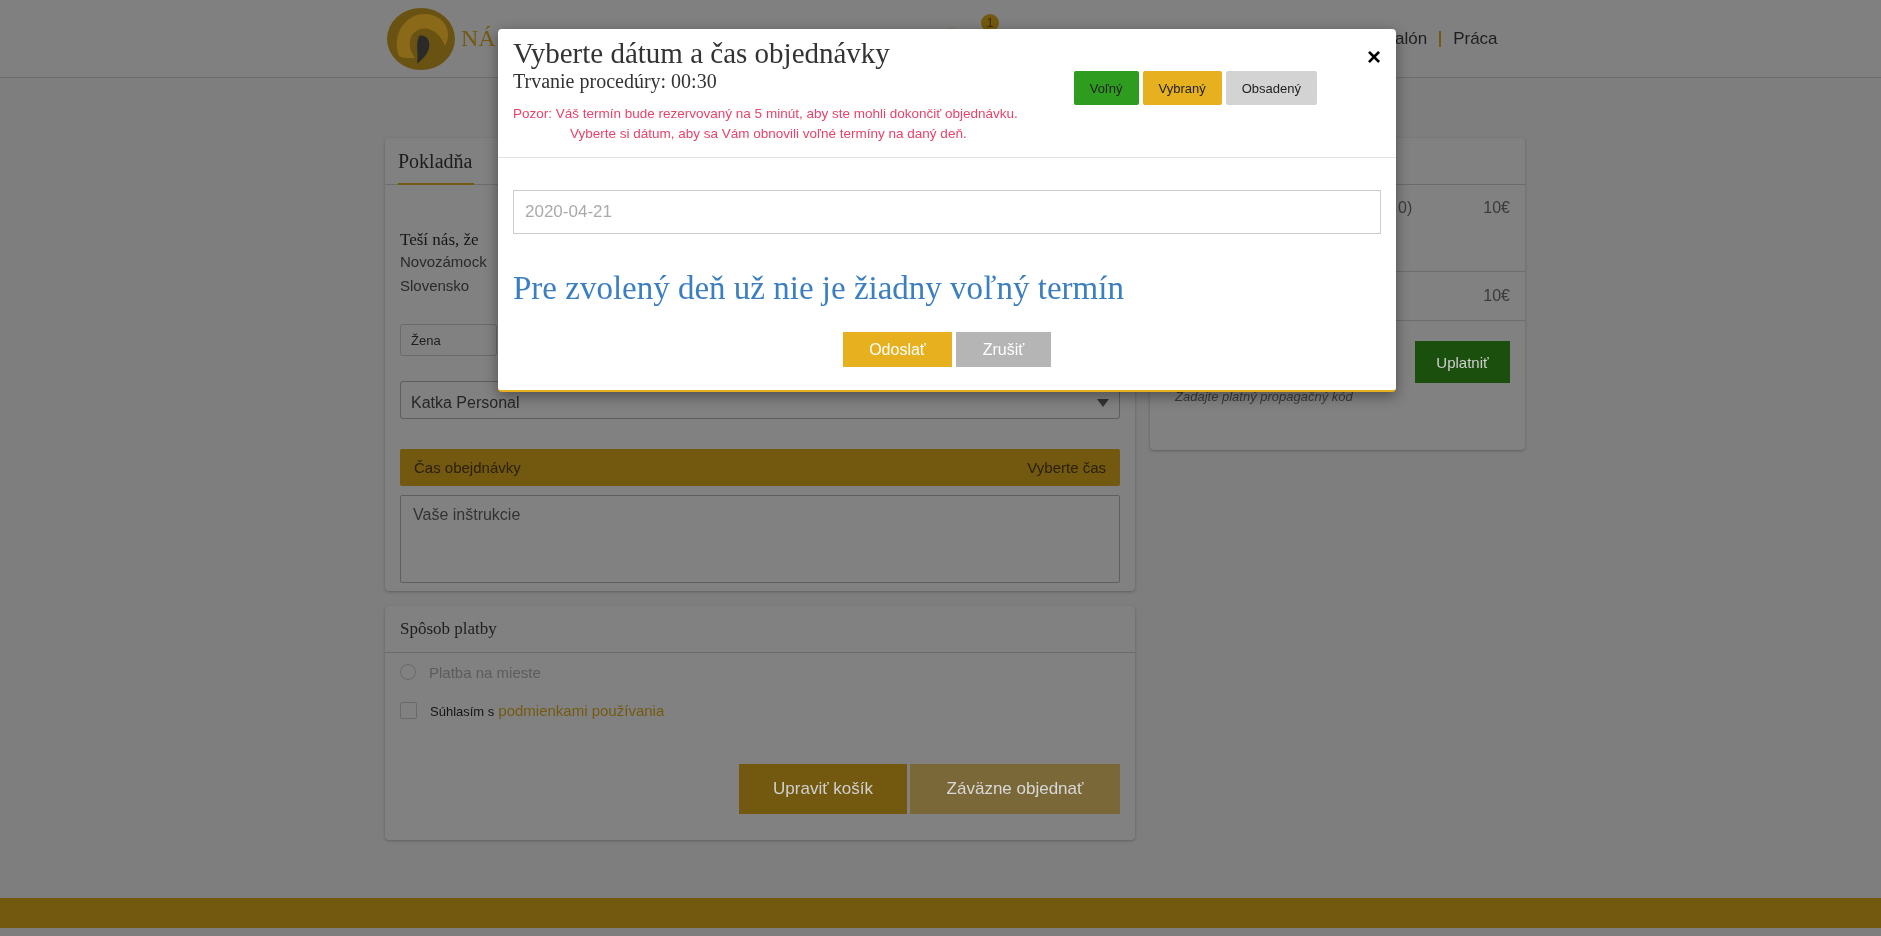  Describe the element at coordinates (1182, 88) in the screenshot. I see `legend-chip: Vybraný` at that location.